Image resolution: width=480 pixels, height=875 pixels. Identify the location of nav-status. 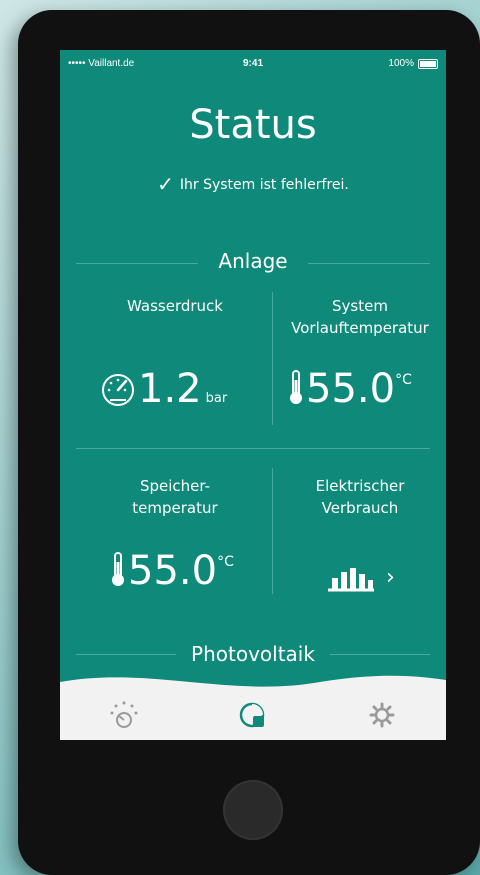
(253, 715).